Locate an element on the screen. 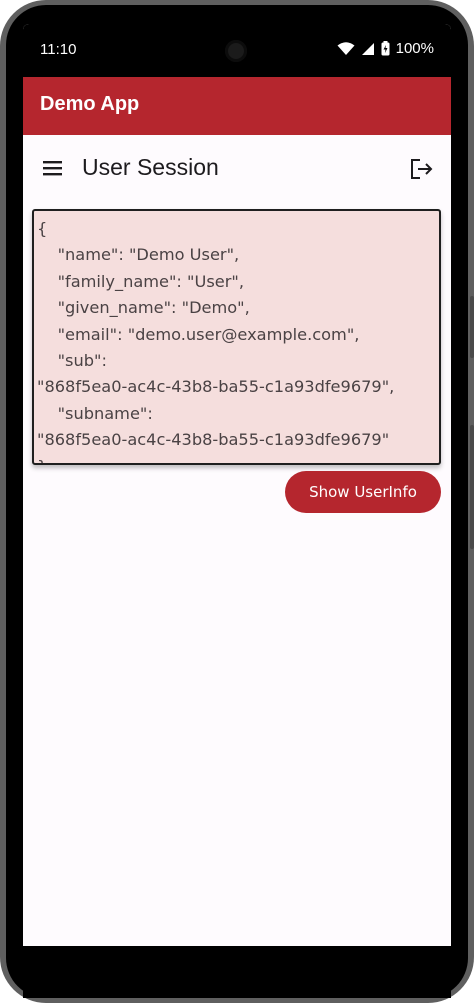 The width and height of the screenshot is (474, 1003). menu-button is located at coordinates (53, 168).